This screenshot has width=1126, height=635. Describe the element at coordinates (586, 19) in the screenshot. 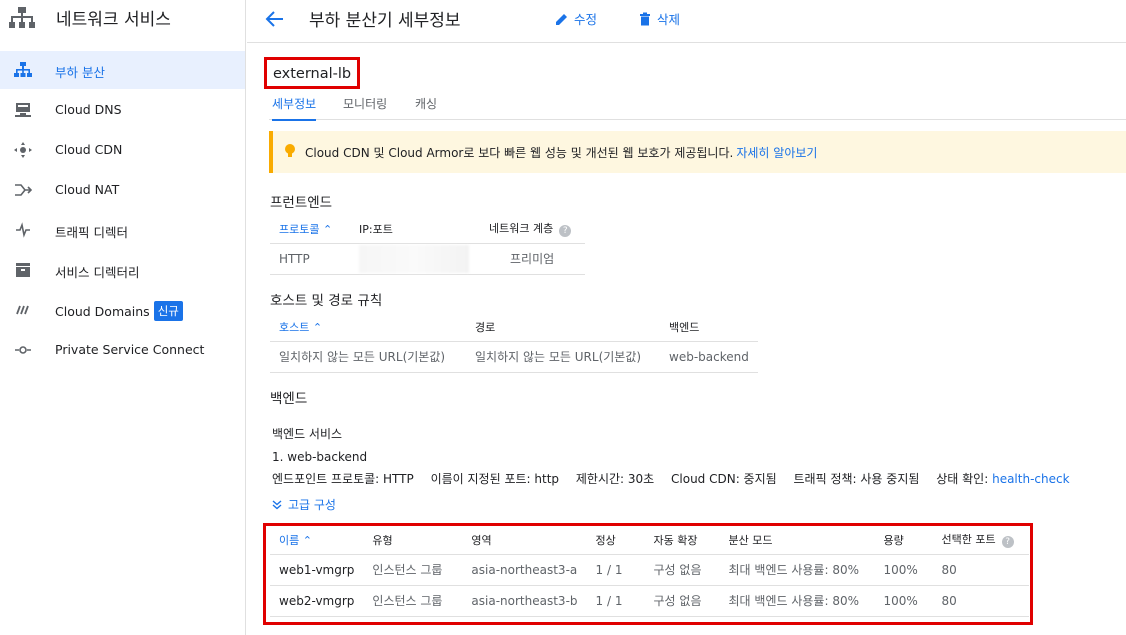

I see `edit-label: 수정` at that location.